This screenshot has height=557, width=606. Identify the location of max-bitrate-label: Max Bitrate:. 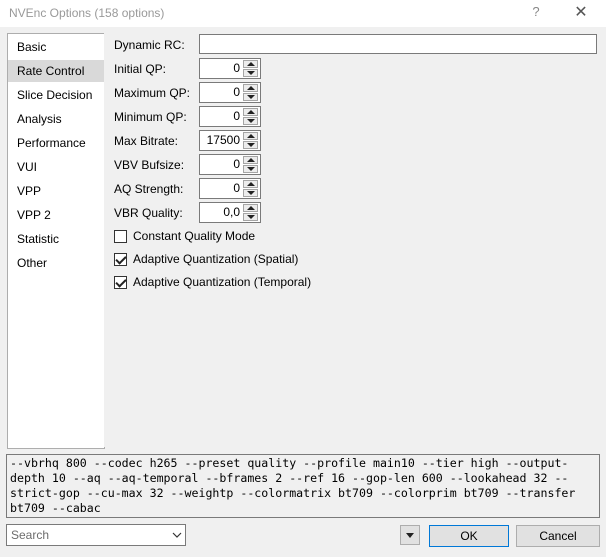
(146, 141).